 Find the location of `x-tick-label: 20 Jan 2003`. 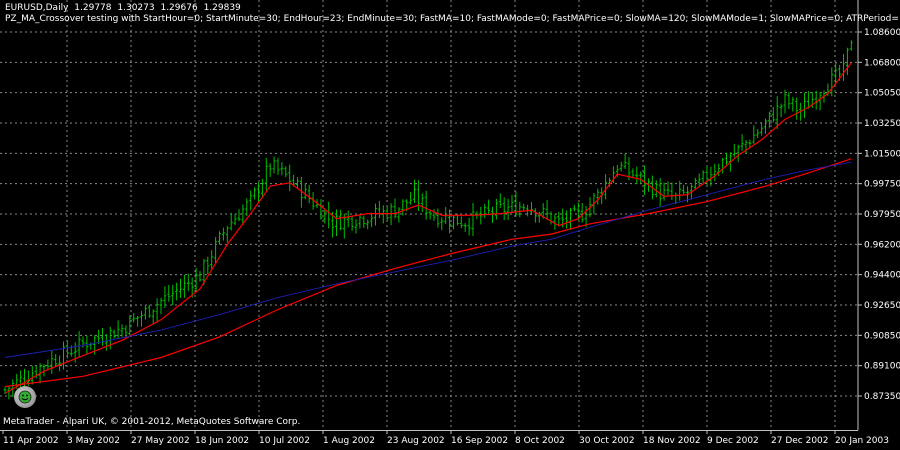

x-tick-label: 20 Jan 2003 is located at coordinates (862, 441).